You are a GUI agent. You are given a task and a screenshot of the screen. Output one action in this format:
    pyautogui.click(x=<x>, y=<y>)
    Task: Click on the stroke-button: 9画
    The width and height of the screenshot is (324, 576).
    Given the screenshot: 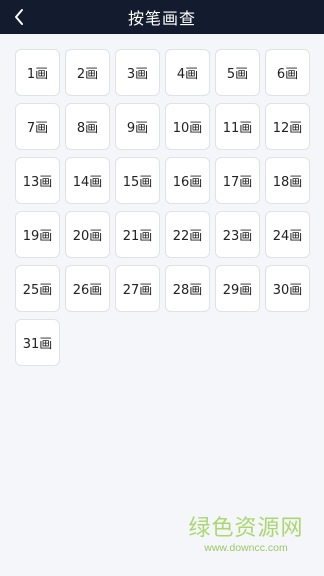 What is the action you would take?
    pyautogui.click(x=137, y=126)
    